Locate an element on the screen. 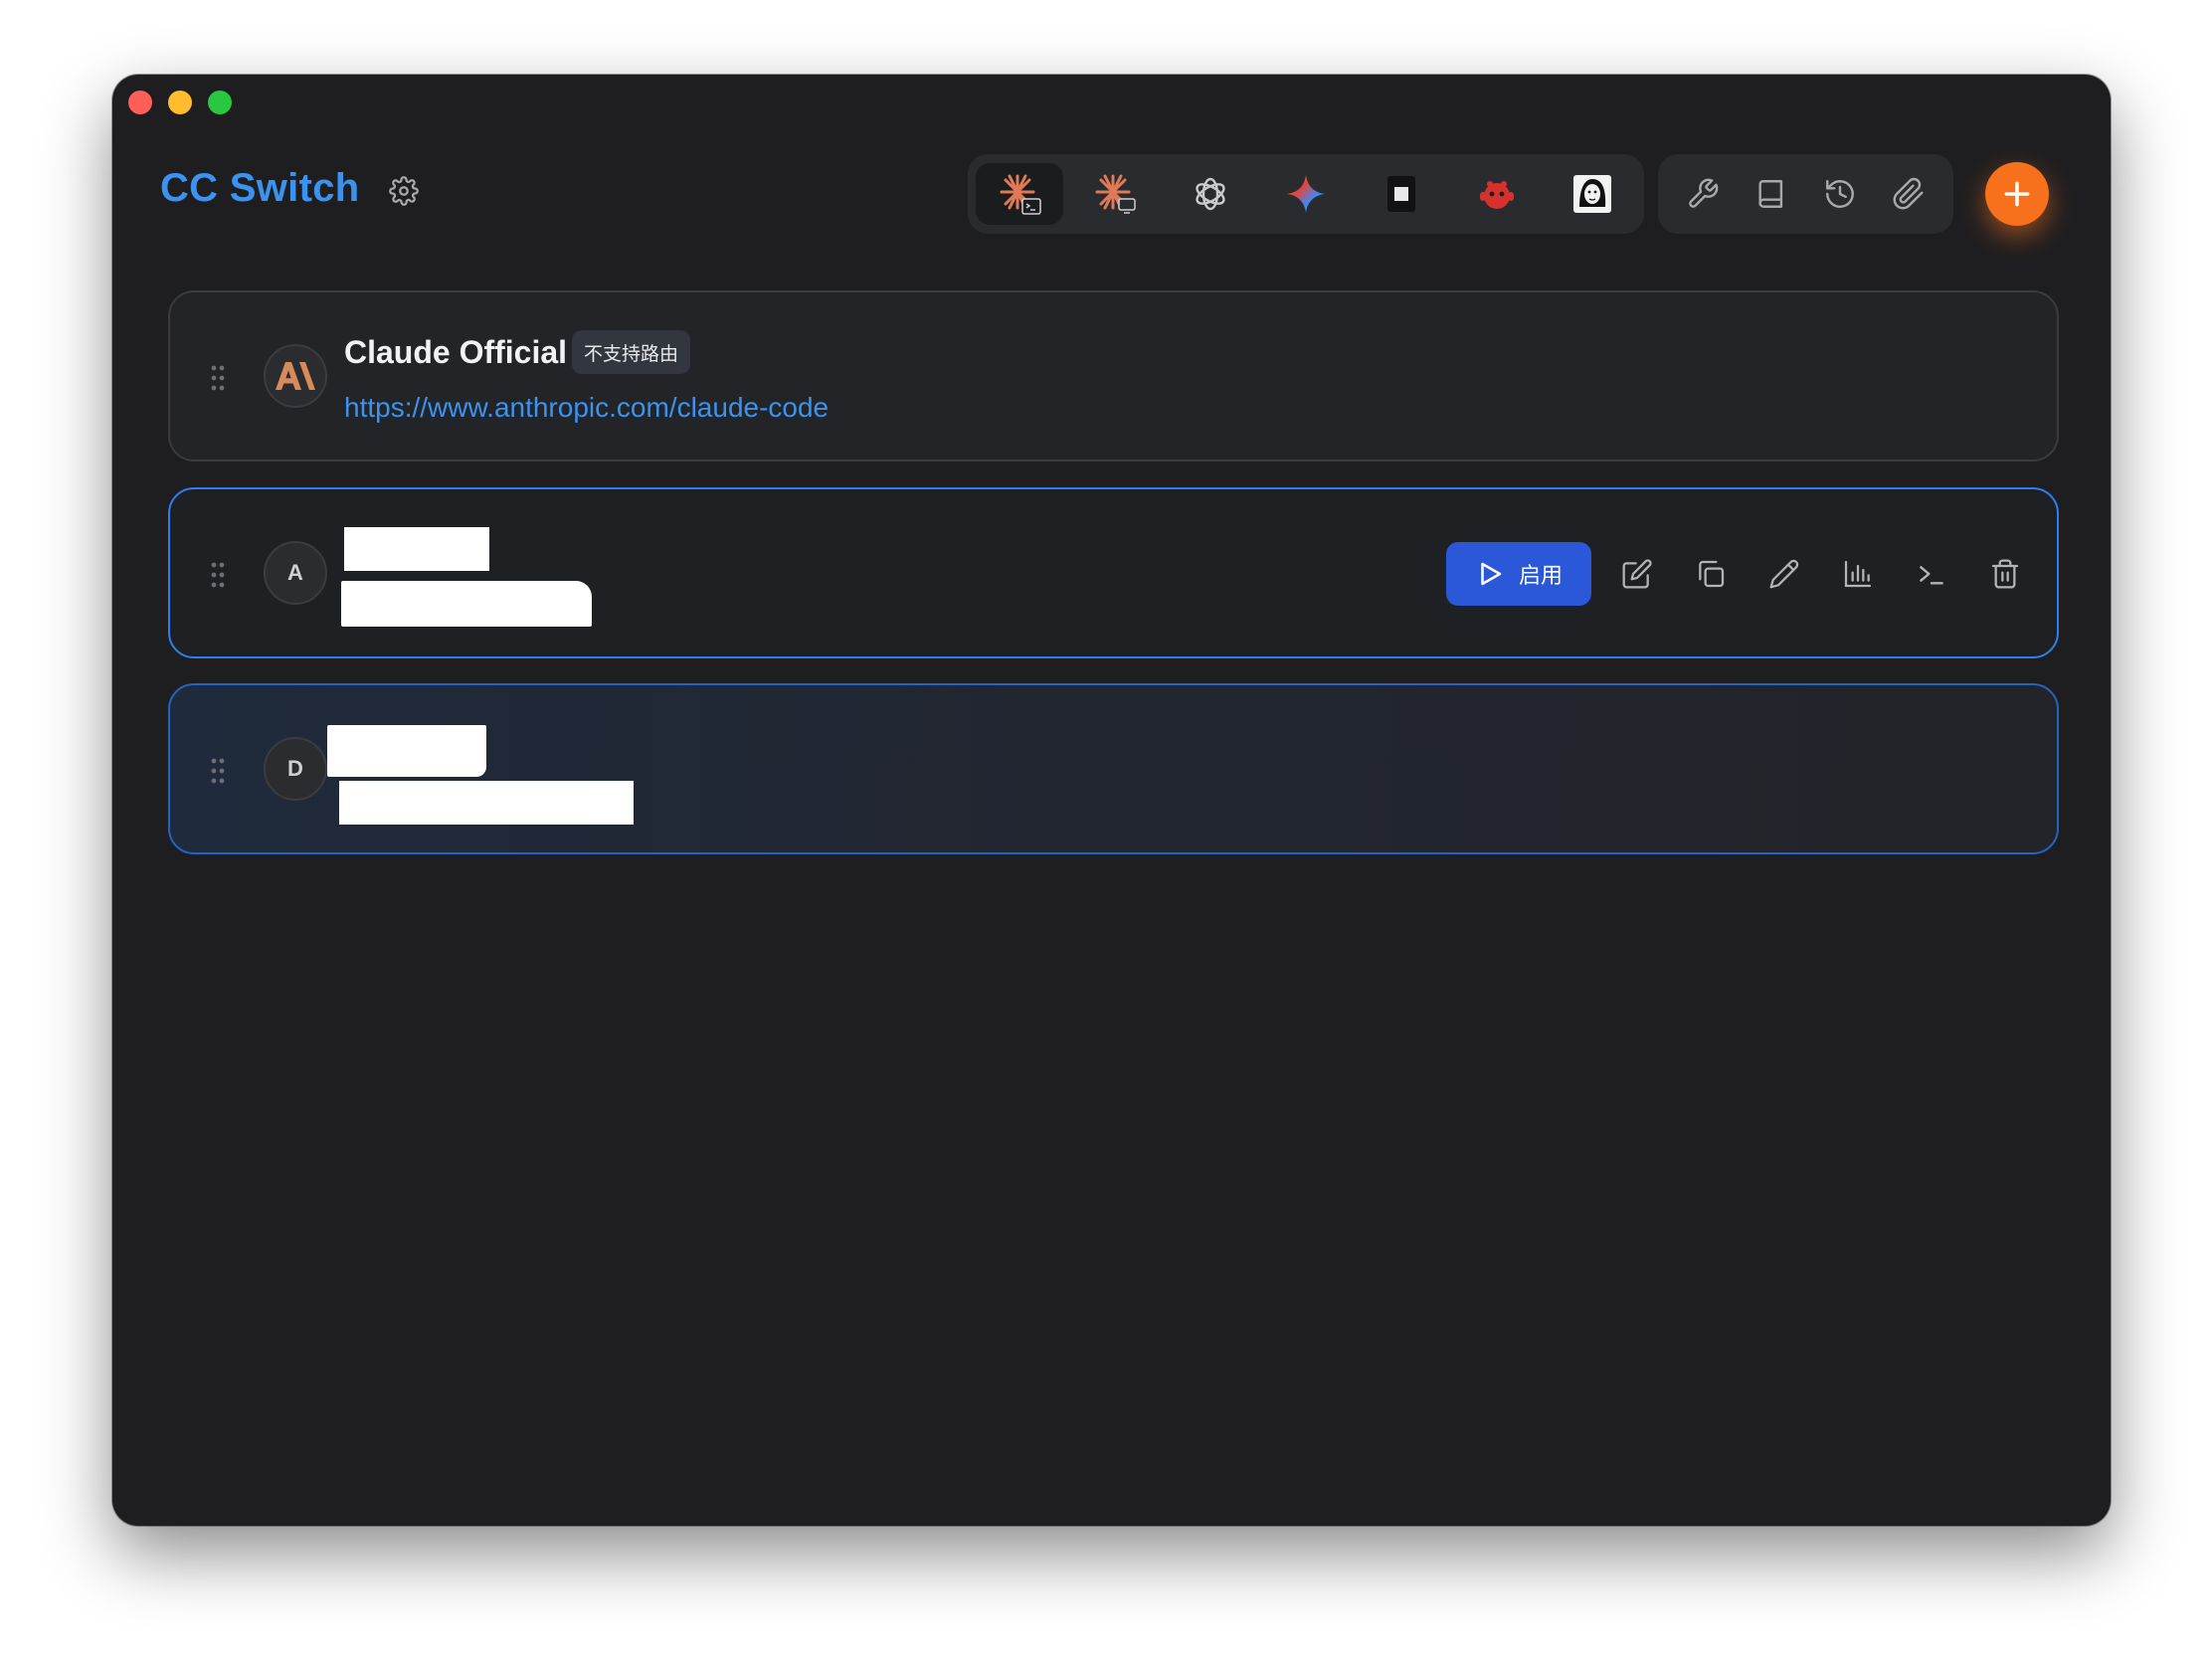  pencil-icon is located at coordinates (1784, 574).